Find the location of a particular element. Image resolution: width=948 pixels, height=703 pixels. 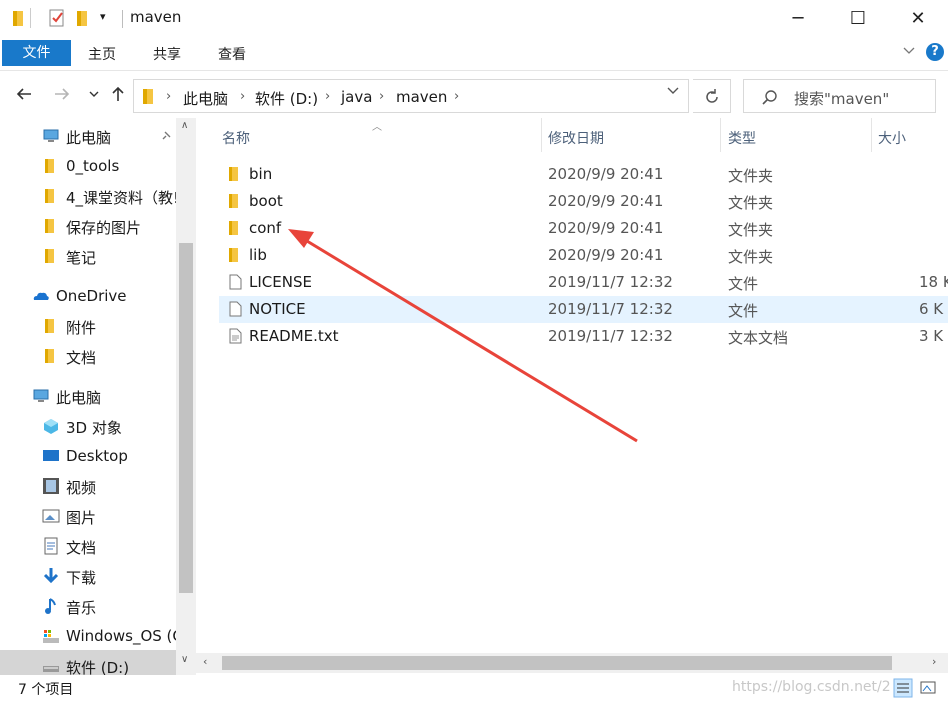

music-icon is located at coordinates (50, 606).